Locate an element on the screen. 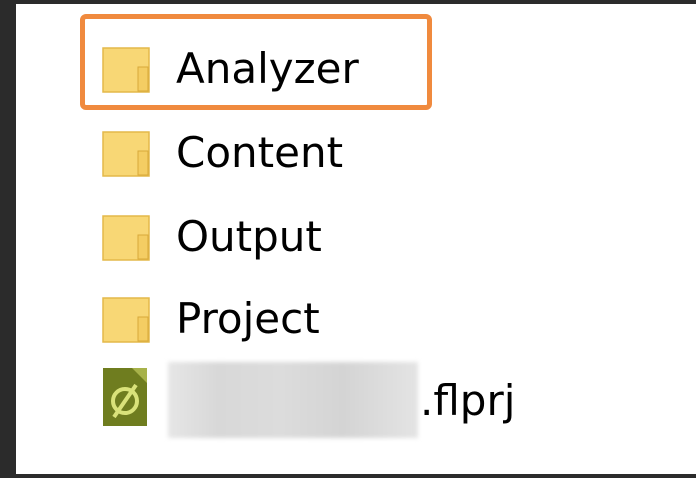 The width and height of the screenshot is (696, 478). item-name: Output is located at coordinates (249, 236).